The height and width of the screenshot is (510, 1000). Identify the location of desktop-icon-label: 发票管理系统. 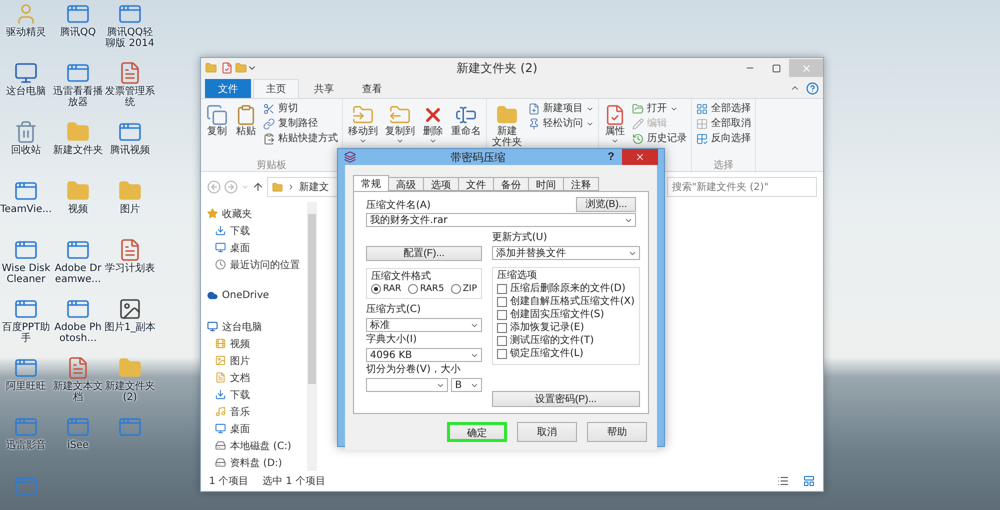
(130, 97).